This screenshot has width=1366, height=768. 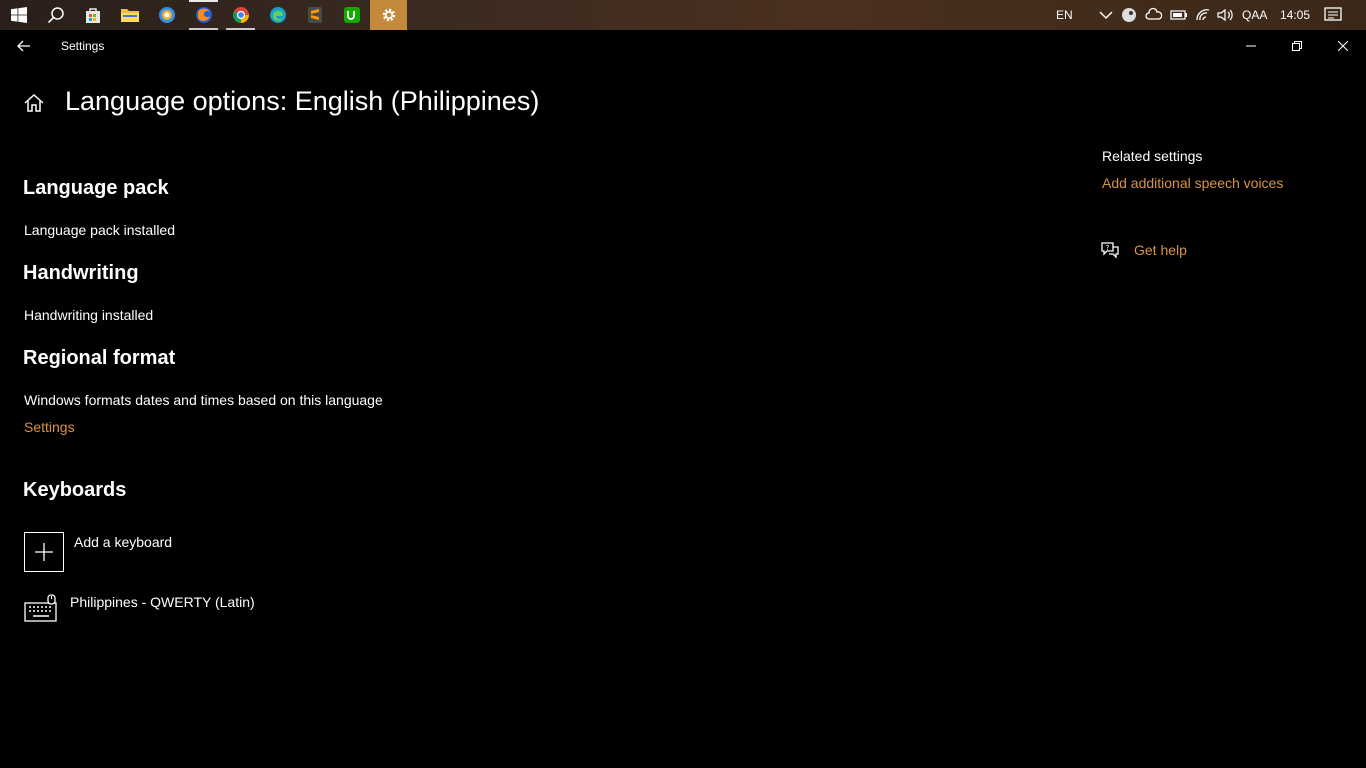 I want to click on back-button, so click(x=24, y=46).